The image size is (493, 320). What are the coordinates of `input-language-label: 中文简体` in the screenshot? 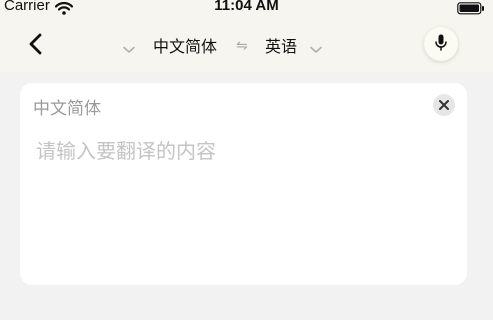 It's located at (67, 109).